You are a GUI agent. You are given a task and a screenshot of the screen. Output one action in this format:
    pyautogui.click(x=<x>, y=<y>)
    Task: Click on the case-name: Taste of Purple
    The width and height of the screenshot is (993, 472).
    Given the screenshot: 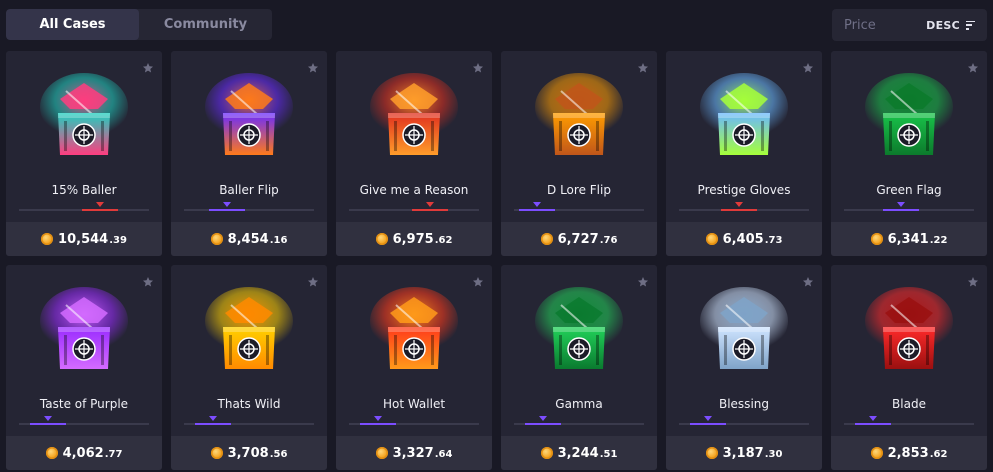 What is the action you would take?
    pyautogui.click(x=84, y=404)
    